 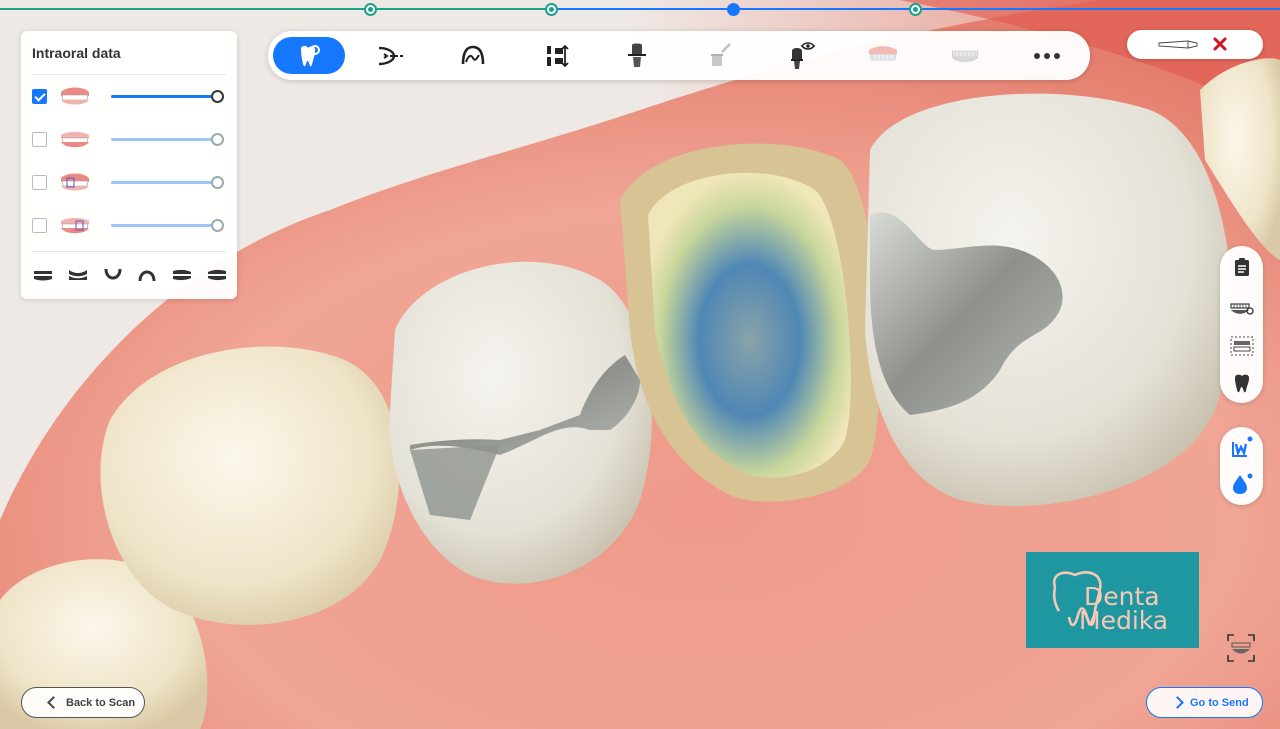 I want to click on lower-occlusal-icon, so click(x=113, y=275).